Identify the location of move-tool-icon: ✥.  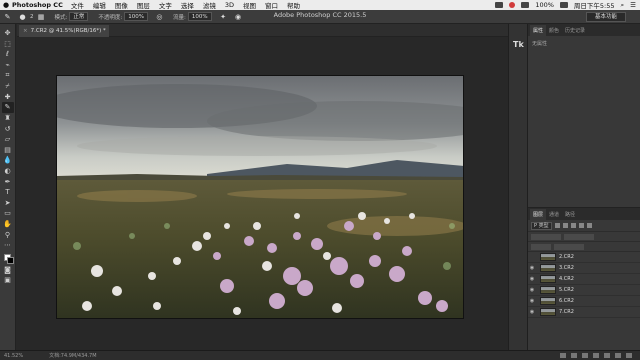
(8, 33).